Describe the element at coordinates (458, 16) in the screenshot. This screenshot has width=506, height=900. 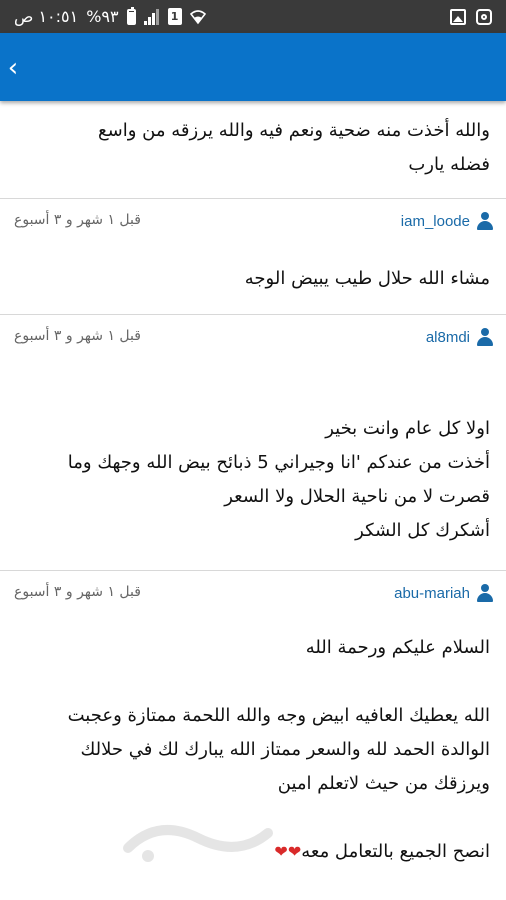
I see `gallery-icon` at that location.